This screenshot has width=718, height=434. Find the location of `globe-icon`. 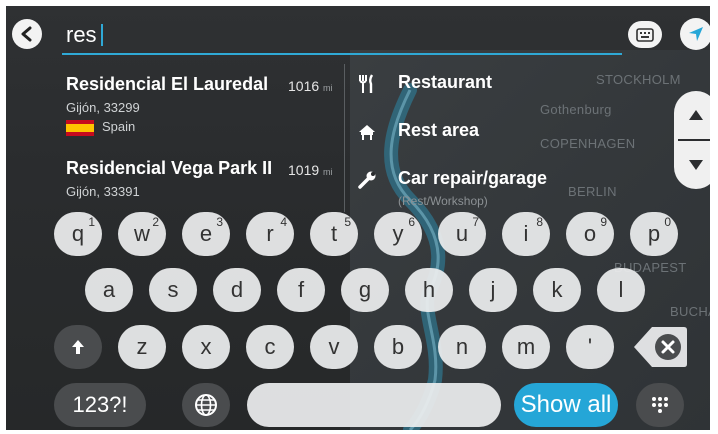

globe-icon is located at coordinates (206, 405).